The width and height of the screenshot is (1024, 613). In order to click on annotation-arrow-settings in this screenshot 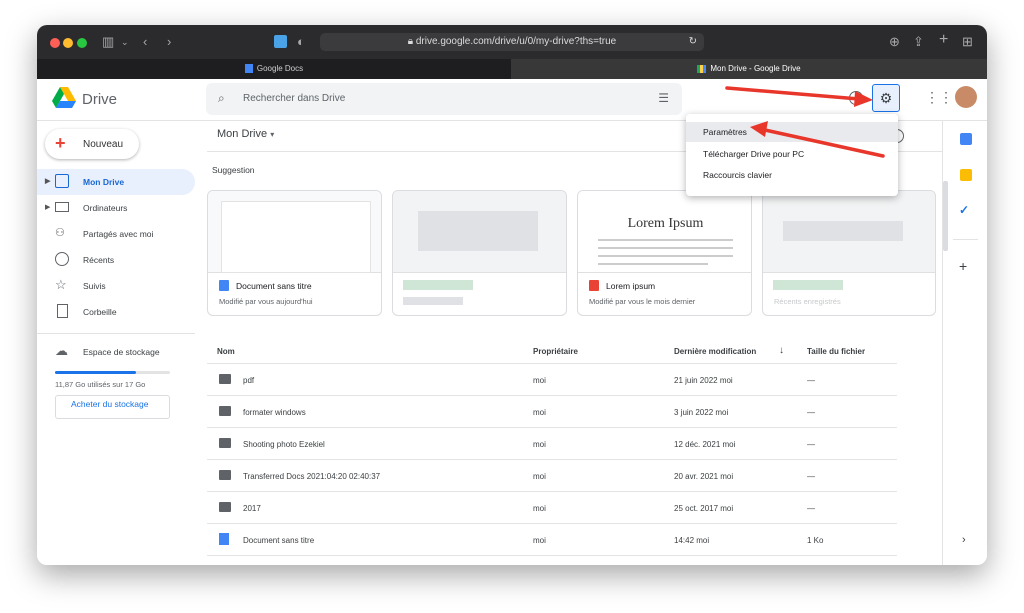, I will do `click(793, 93)`.